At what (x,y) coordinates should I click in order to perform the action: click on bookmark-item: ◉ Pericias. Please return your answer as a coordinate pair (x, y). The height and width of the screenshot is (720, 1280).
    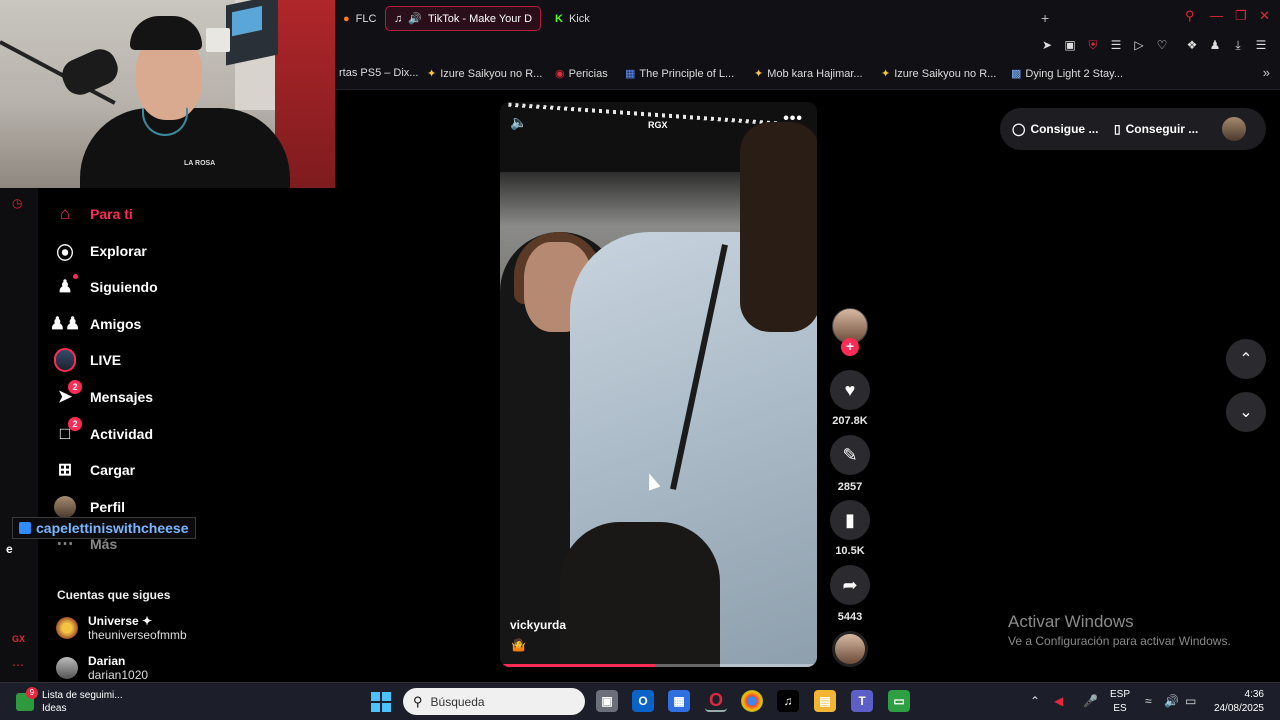
    Looking at the image, I should click on (581, 74).